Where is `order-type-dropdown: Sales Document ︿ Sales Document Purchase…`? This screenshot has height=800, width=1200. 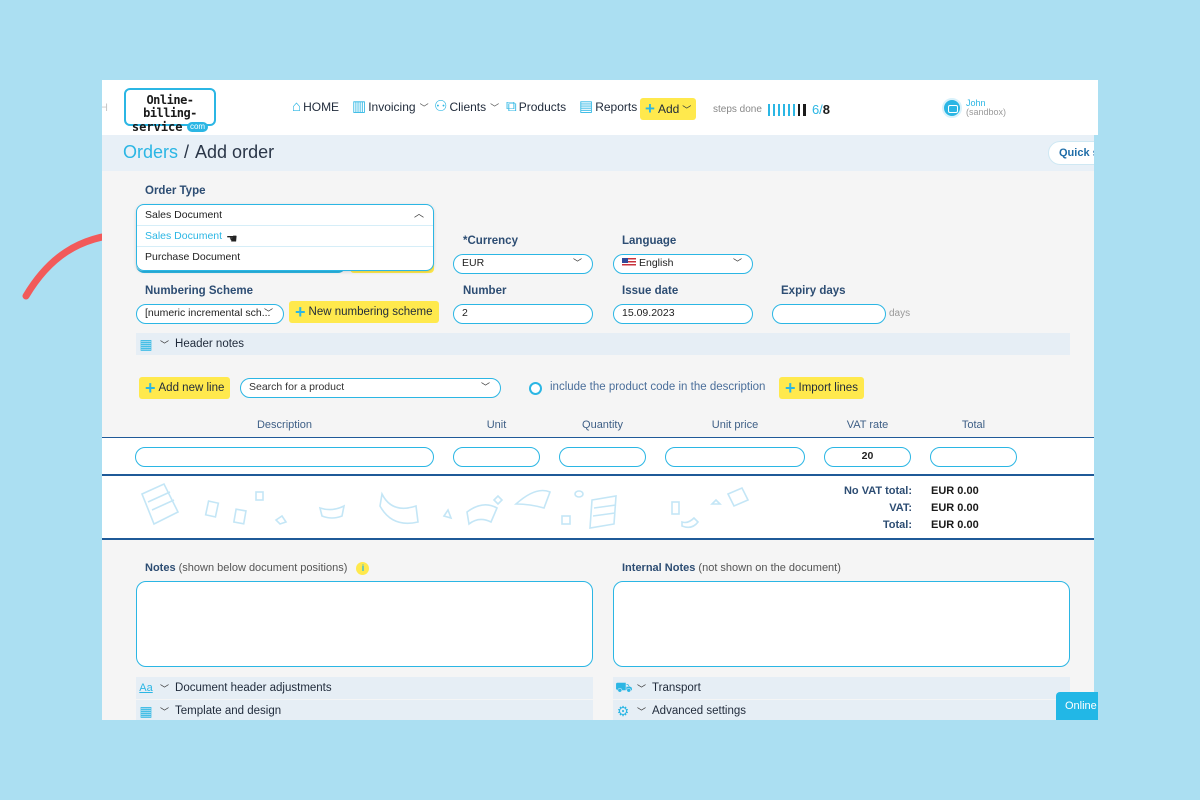
order-type-dropdown: Sales Document ︿ Sales Document Purchase… is located at coordinates (285, 237).